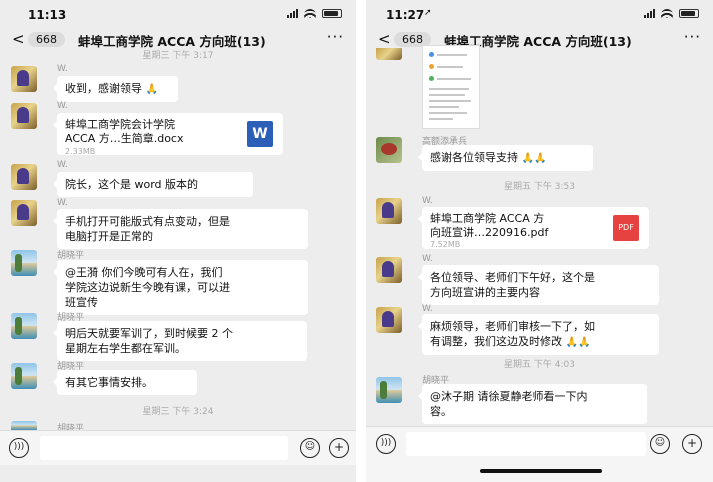  I want to click on message-bubble: @王漪 你们今晚可有人在，我们 学院这边说新生今晚有课，可以进 班宣传, so click(180, 287).